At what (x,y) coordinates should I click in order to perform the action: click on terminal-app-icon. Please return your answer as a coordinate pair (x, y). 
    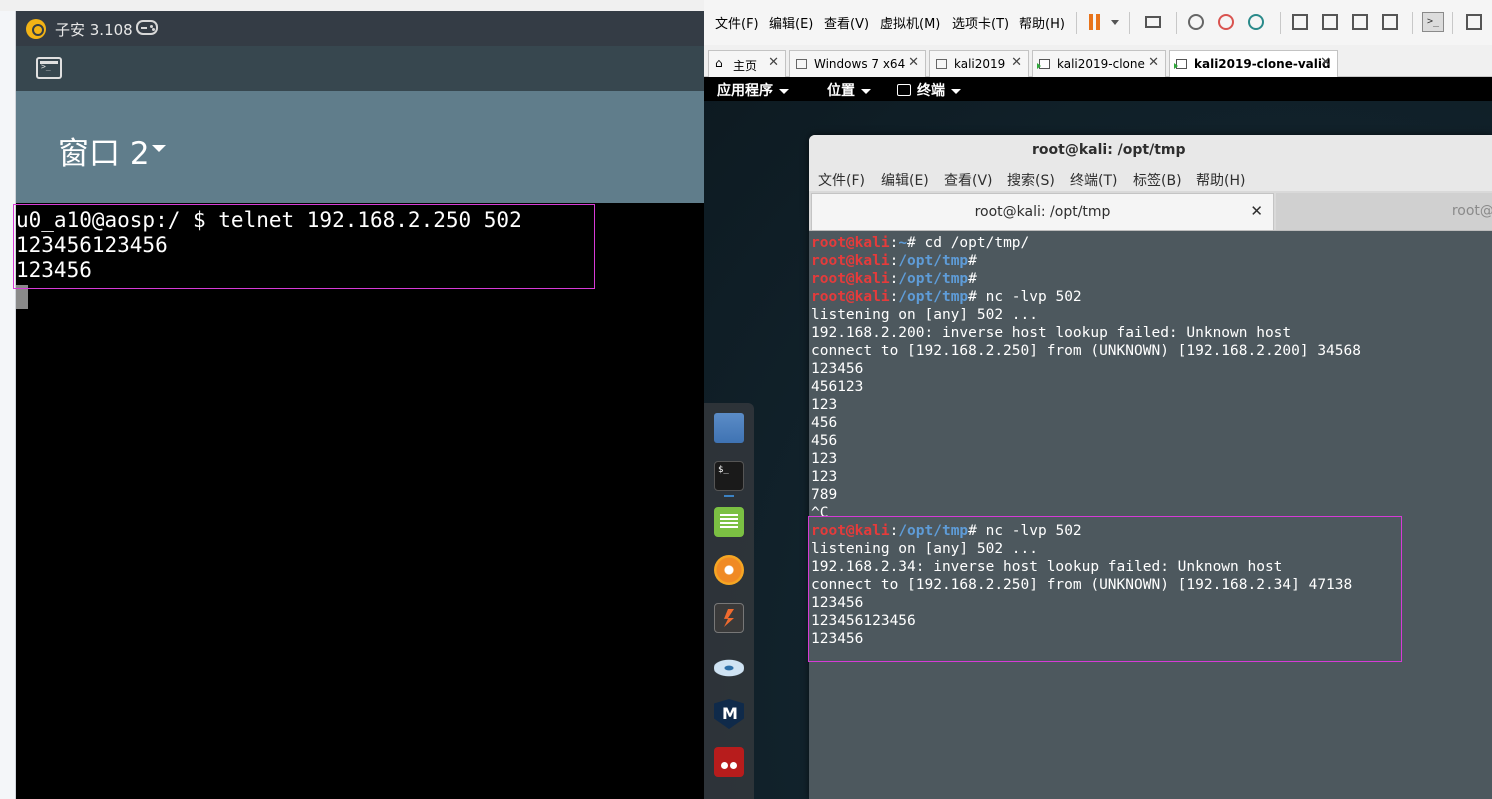
    Looking at the image, I should click on (49, 68).